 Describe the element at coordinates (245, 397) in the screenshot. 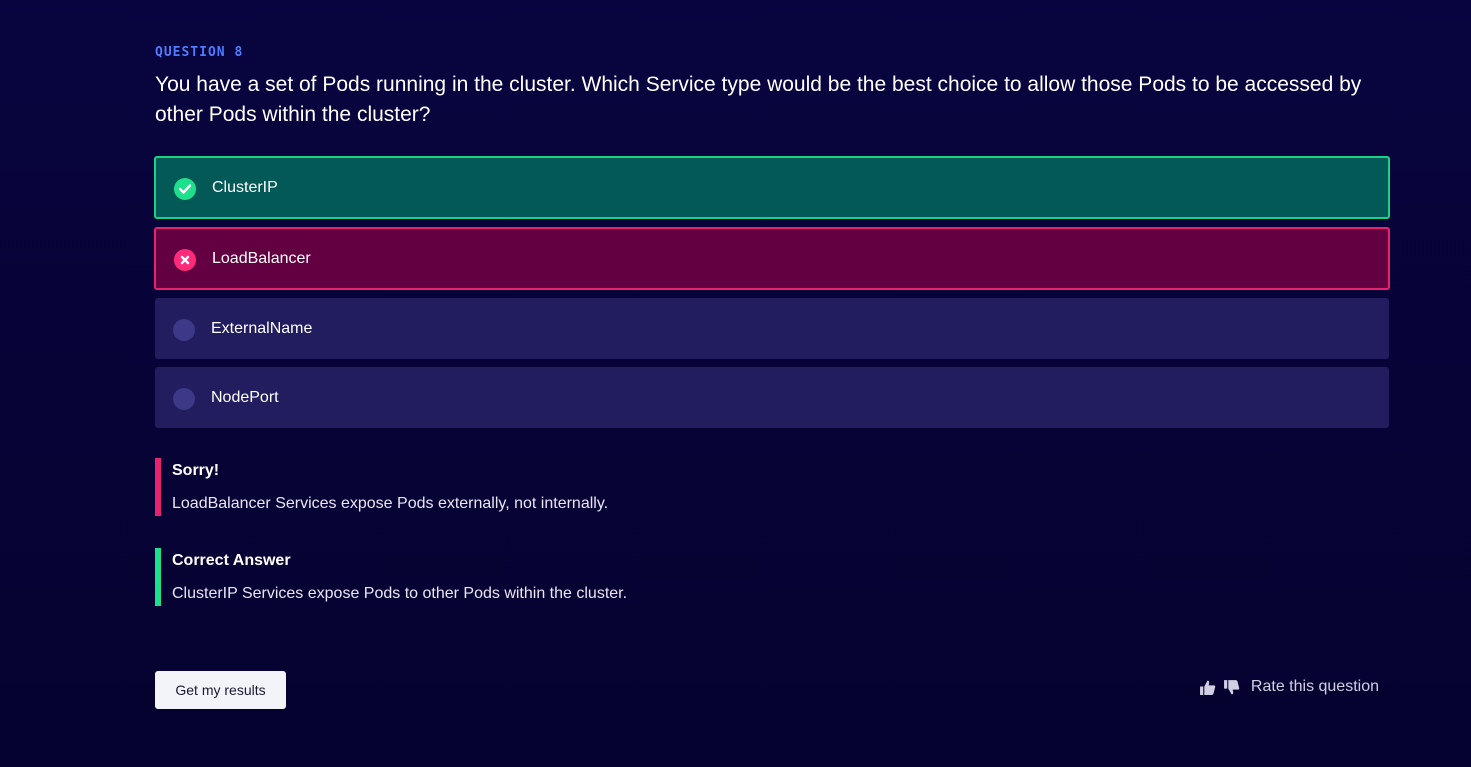

I see `option-label: NodePort` at that location.